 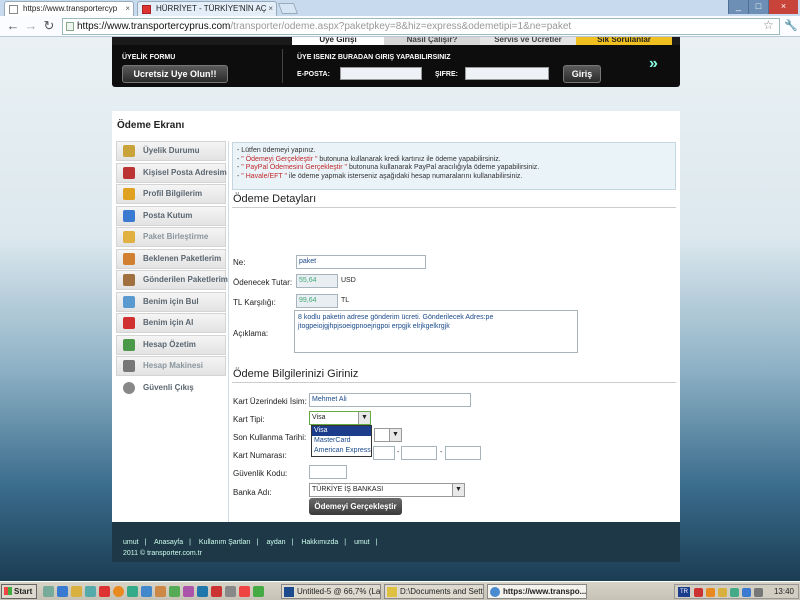 I want to click on wrench-icon: 🔧, so click(x=791, y=25).